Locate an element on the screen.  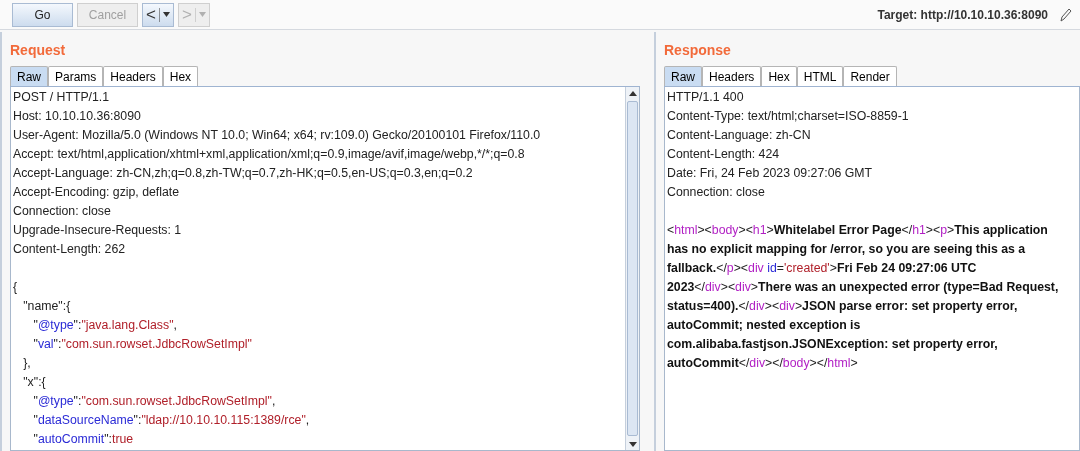
toolbar-button: Go is located at coordinates (42, 14).